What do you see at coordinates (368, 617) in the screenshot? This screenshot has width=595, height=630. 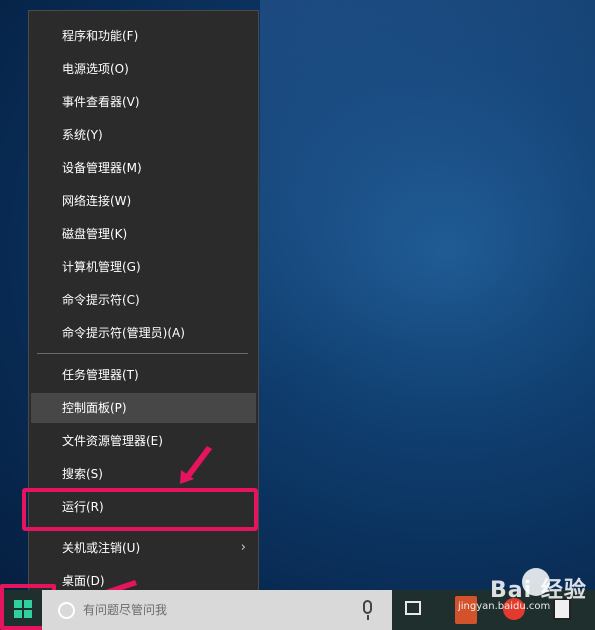 I see `microphone-stem` at bounding box center [368, 617].